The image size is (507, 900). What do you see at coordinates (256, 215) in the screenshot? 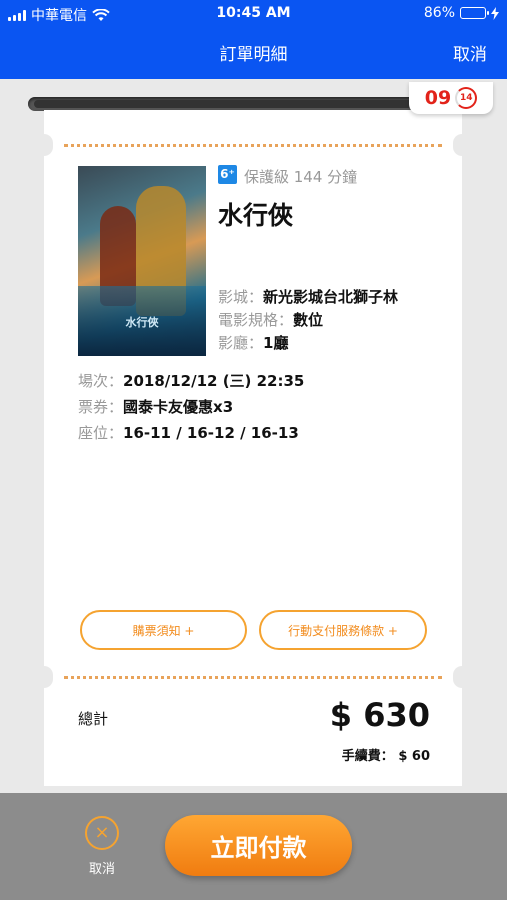
I see `movie-title: 水行俠` at bounding box center [256, 215].